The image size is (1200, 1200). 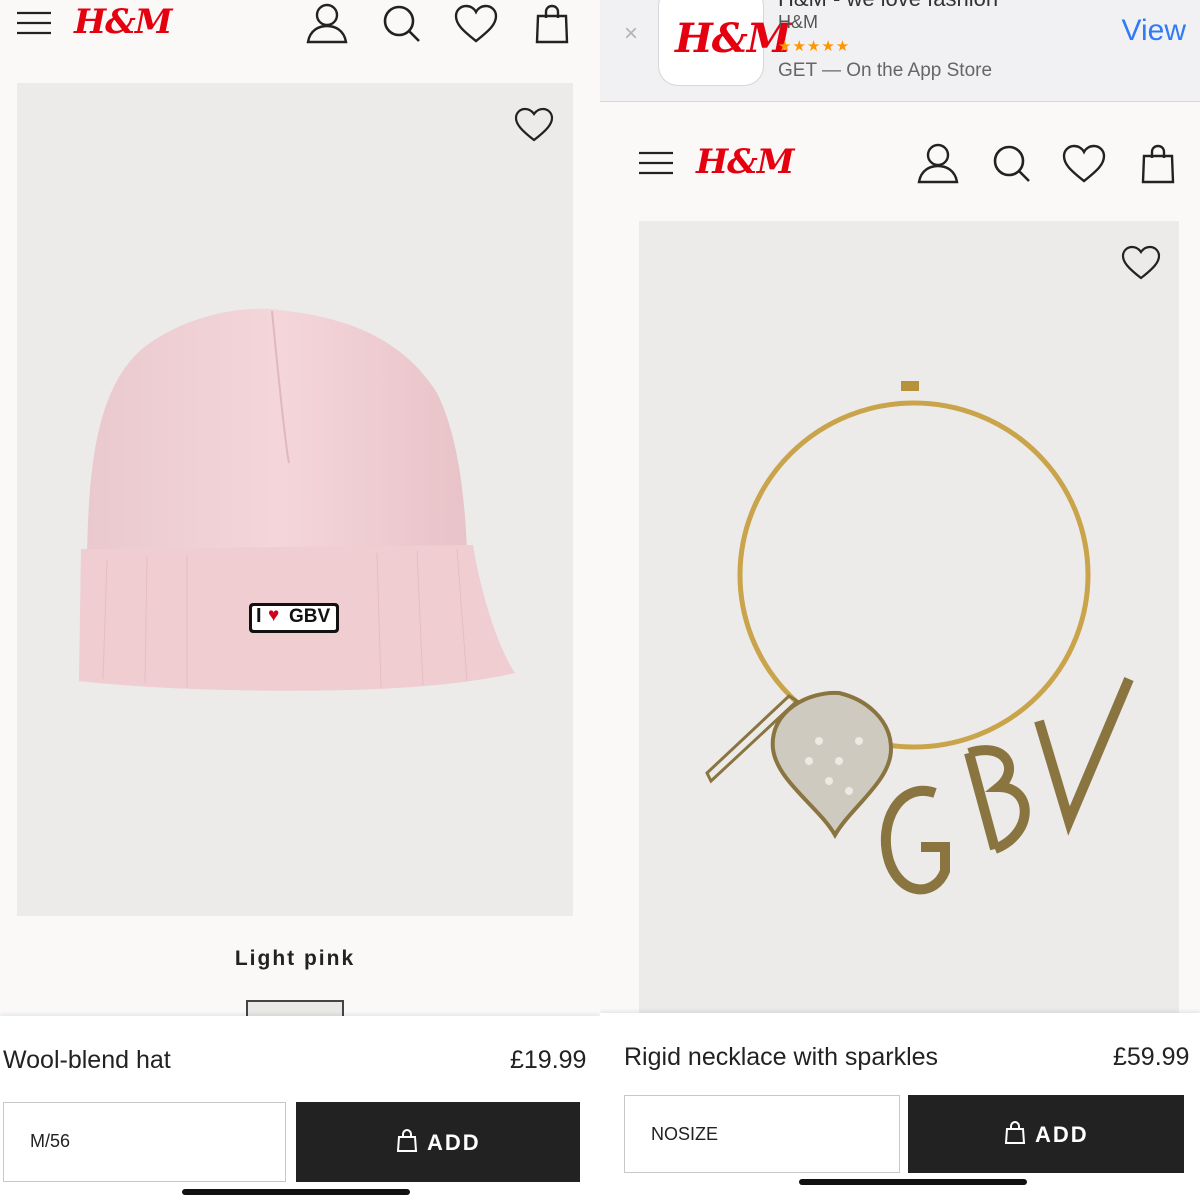 What do you see at coordinates (310, 616) in the screenshot?
I see `patch-text: GBV` at bounding box center [310, 616].